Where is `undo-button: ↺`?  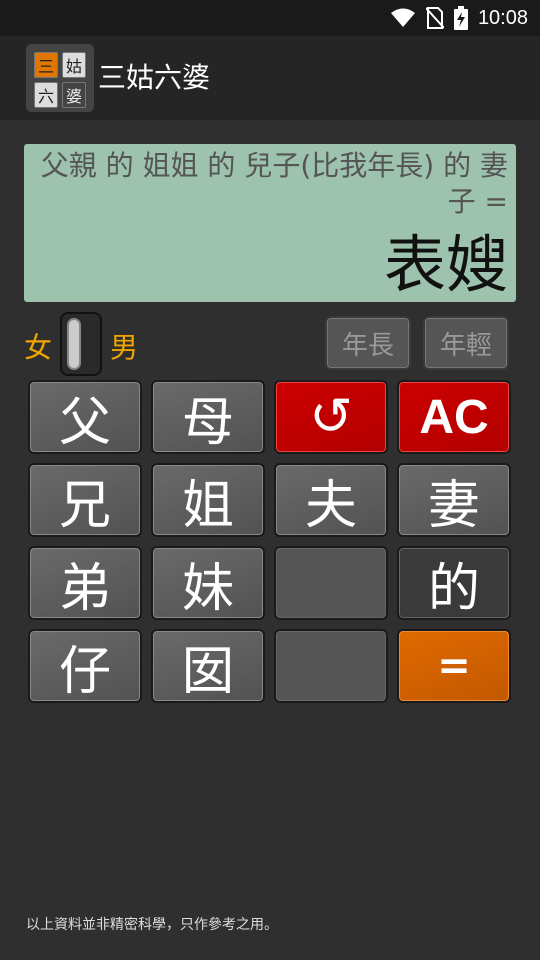 undo-button: ↺ is located at coordinates (331, 417).